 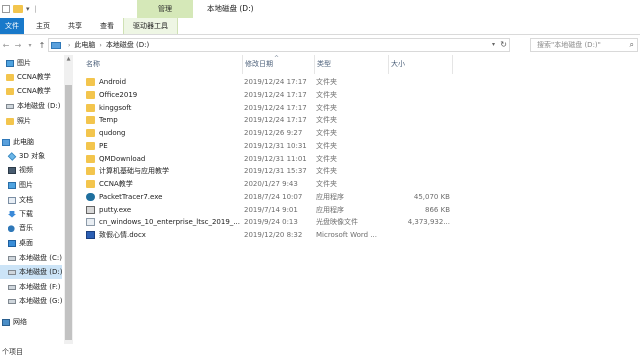 What do you see at coordinates (330, 196) in the screenshot?
I see `file-type: 应用程序` at bounding box center [330, 196].